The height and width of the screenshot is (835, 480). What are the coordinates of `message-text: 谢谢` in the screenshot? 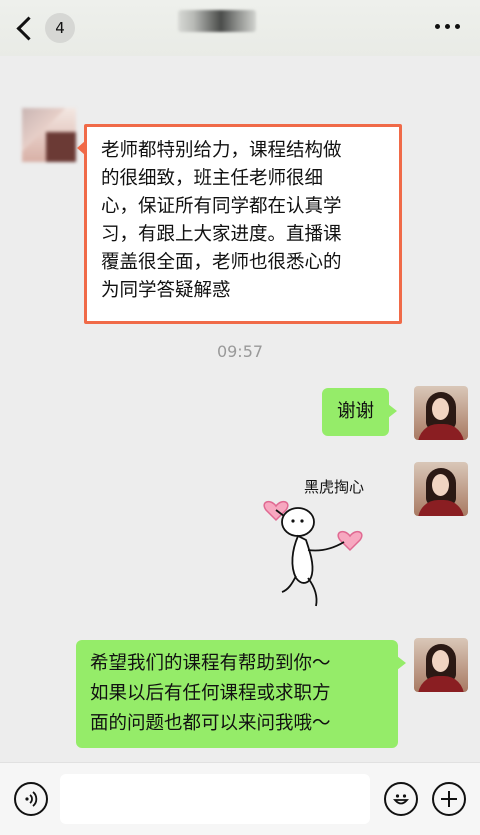 It's located at (356, 411).